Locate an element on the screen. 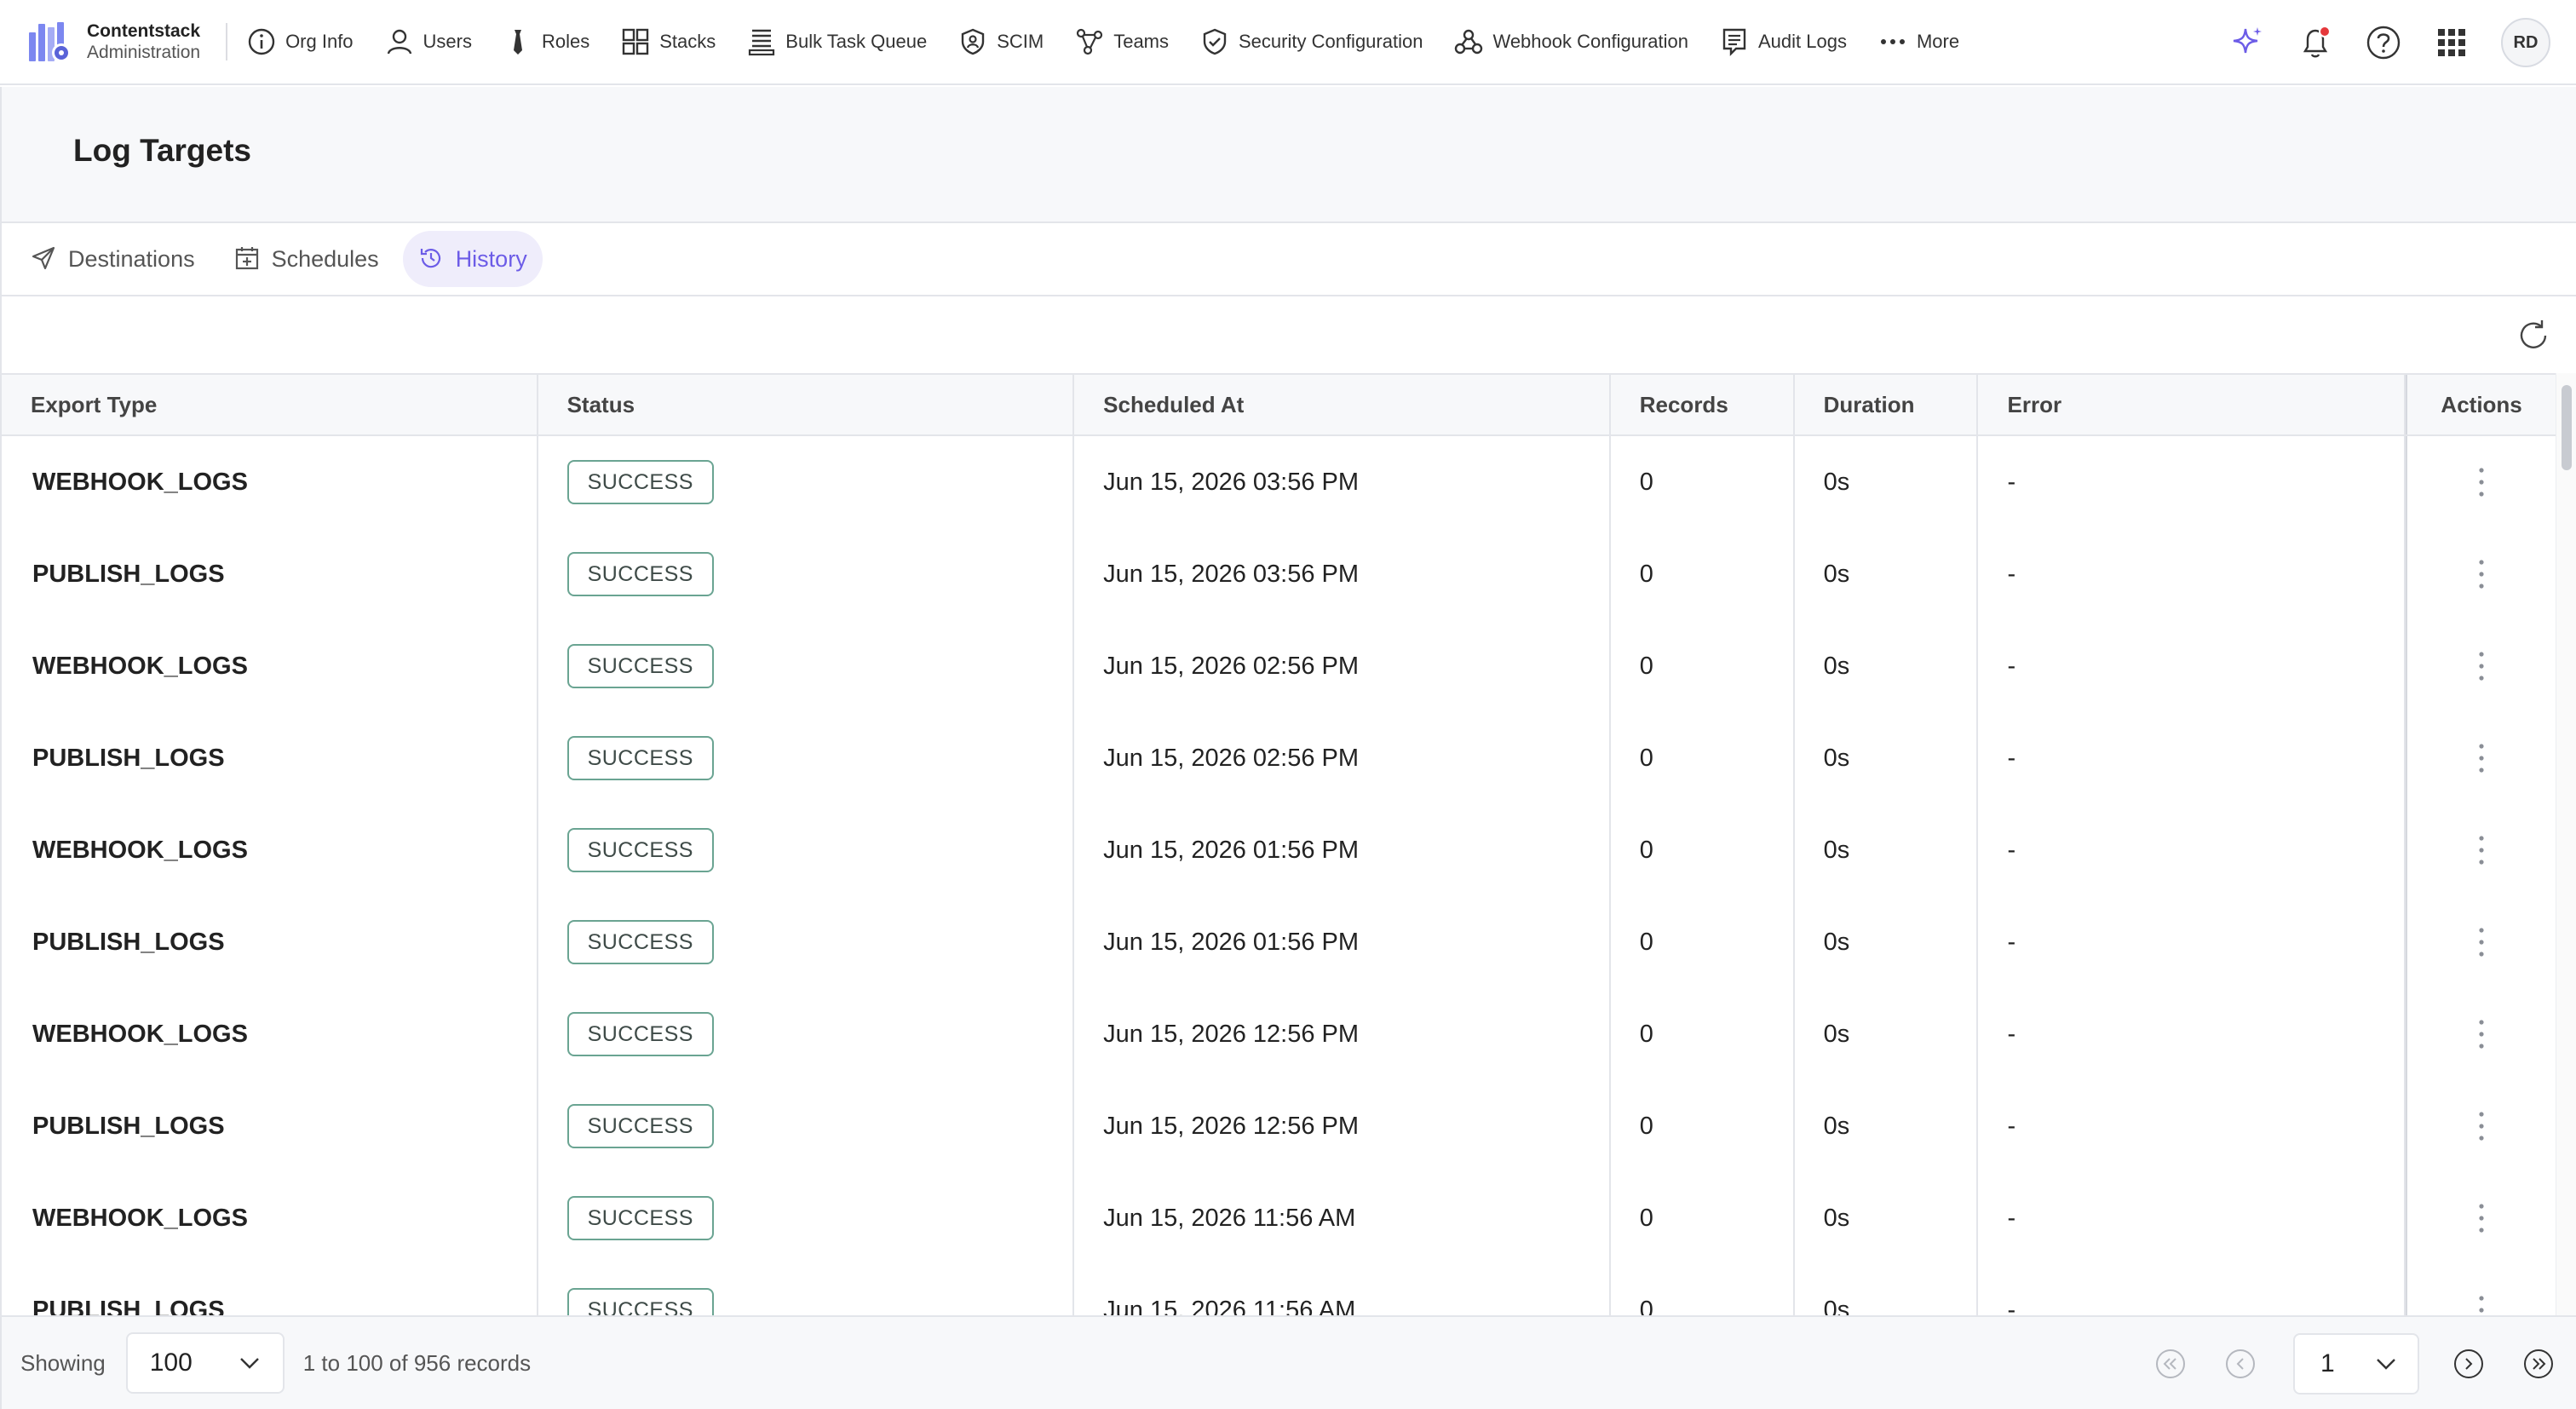 This screenshot has width=2576, height=1409. page-size-value: 100 is located at coordinates (171, 1363).